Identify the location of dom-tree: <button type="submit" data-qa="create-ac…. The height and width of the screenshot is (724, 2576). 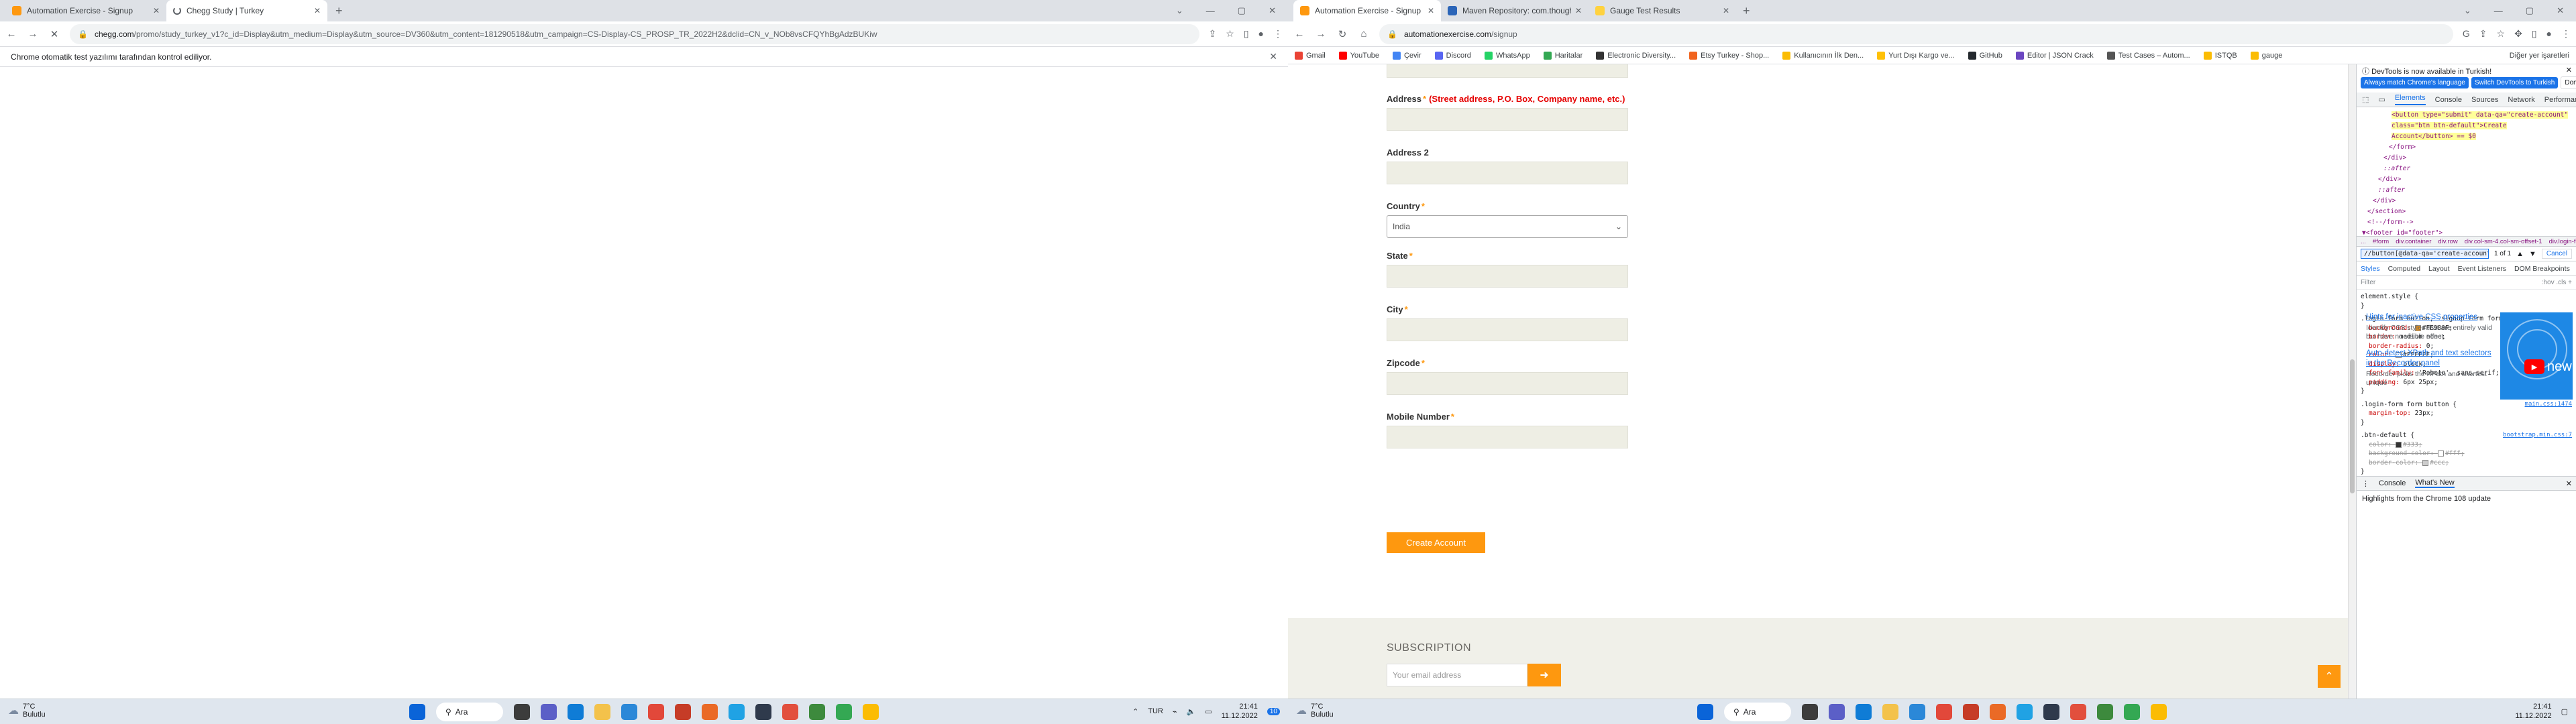
(2466, 171).